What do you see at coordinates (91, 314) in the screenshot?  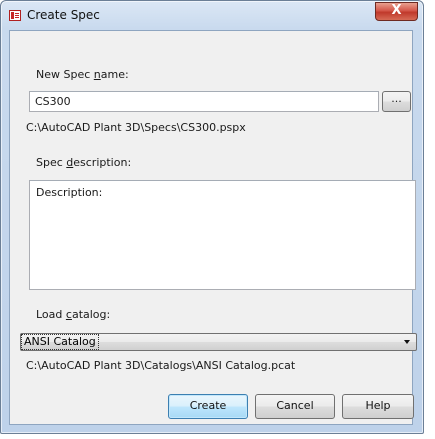 I see `load-catalog-label-text-end: atalog:` at bounding box center [91, 314].